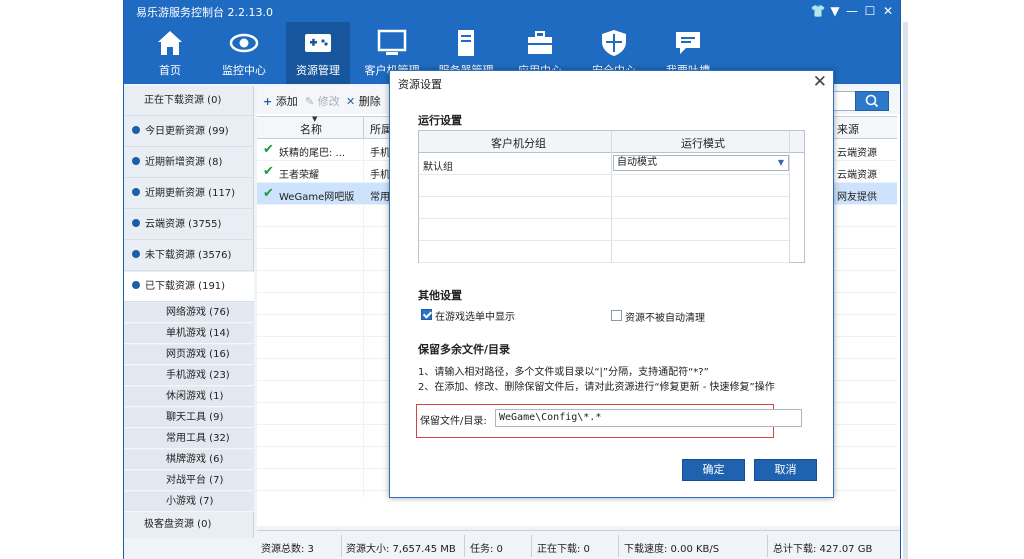  What do you see at coordinates (189, 376) in the screenshot?
I see `sidebar-sub-mobile-games: 手机游戏 (23)` at bounding box center [189, 376].